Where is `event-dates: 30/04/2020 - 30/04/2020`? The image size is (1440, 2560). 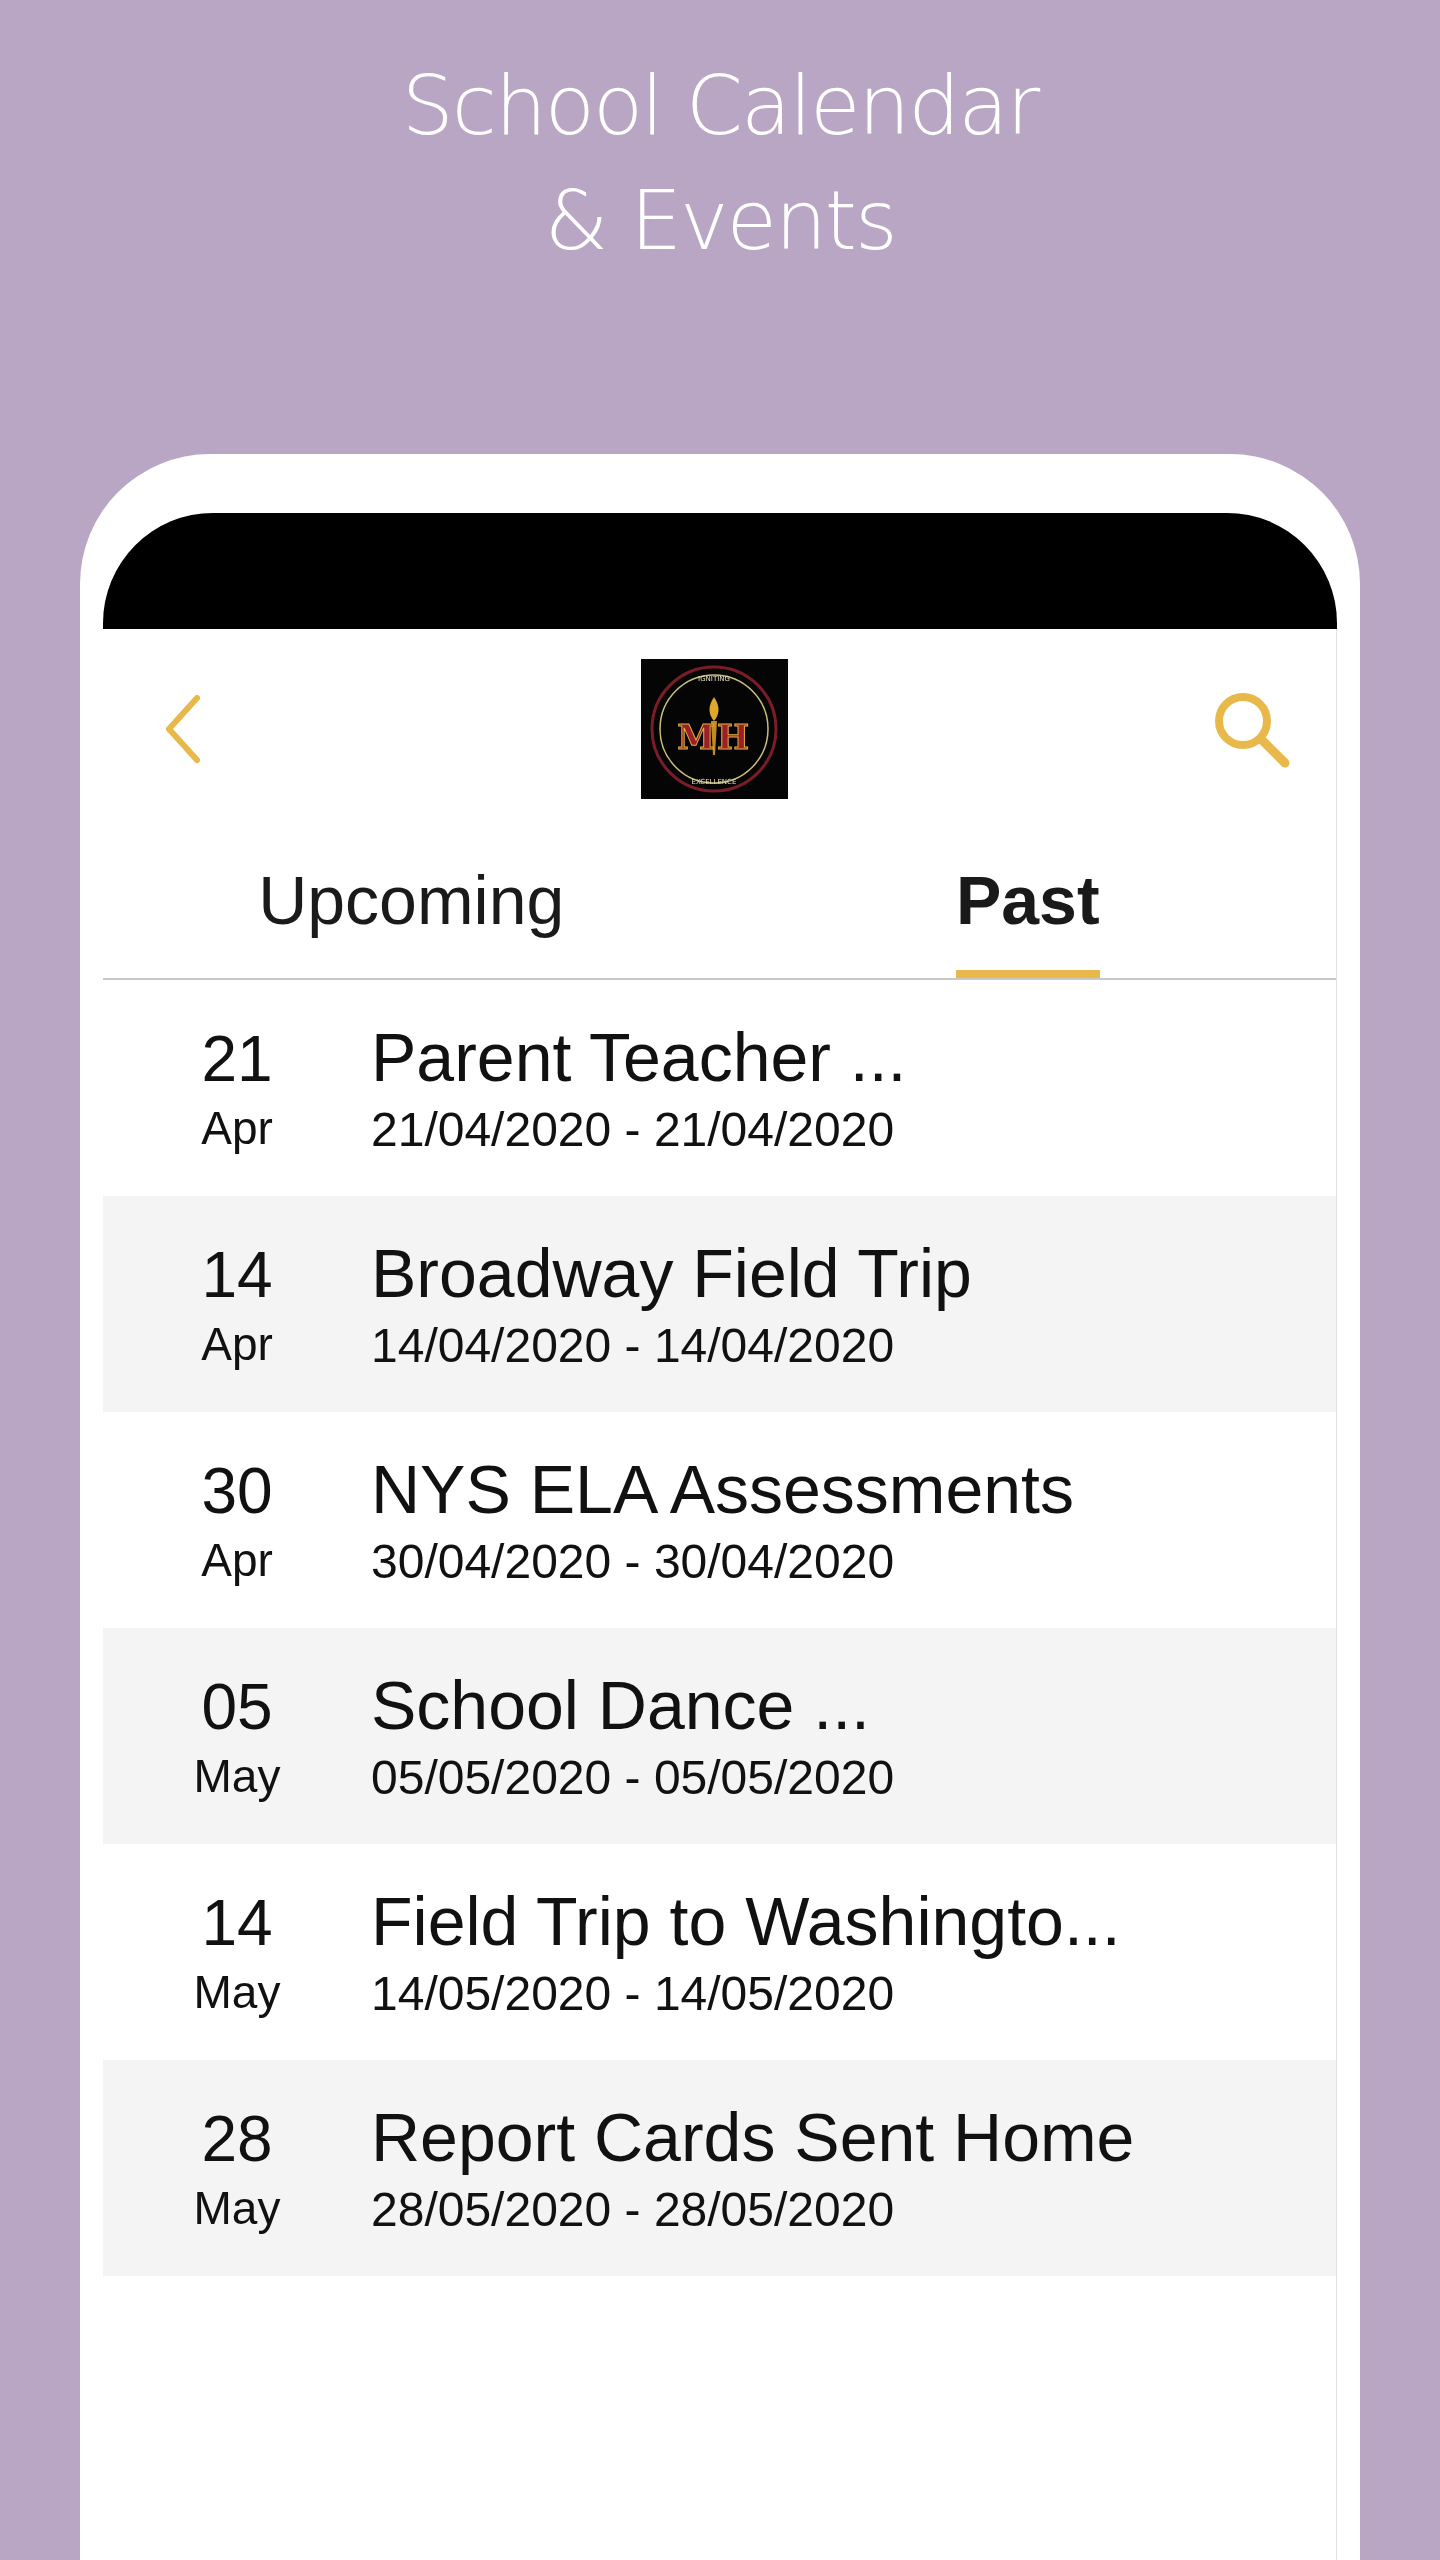
event-dates: 30/04/2020 - 30/04/2020 is located at coordinates (633, 1562).